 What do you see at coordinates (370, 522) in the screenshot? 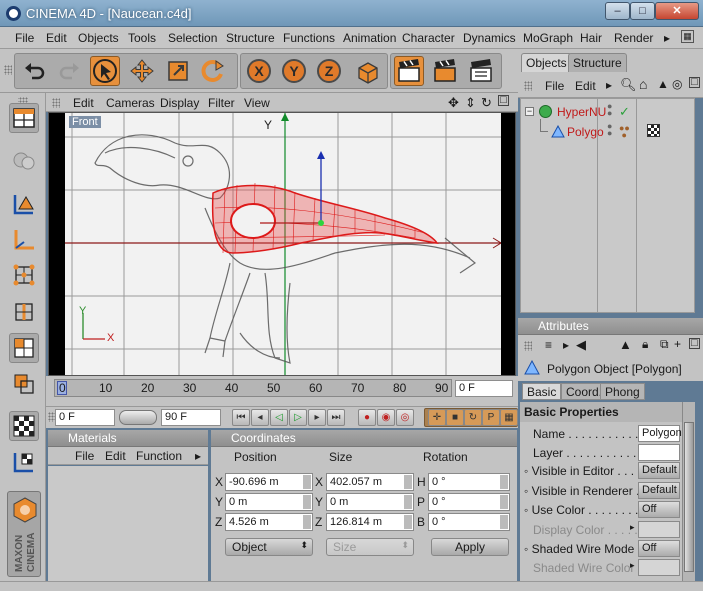
I see `size-z-field: 126.814 m` at bounding box center [370, 522].